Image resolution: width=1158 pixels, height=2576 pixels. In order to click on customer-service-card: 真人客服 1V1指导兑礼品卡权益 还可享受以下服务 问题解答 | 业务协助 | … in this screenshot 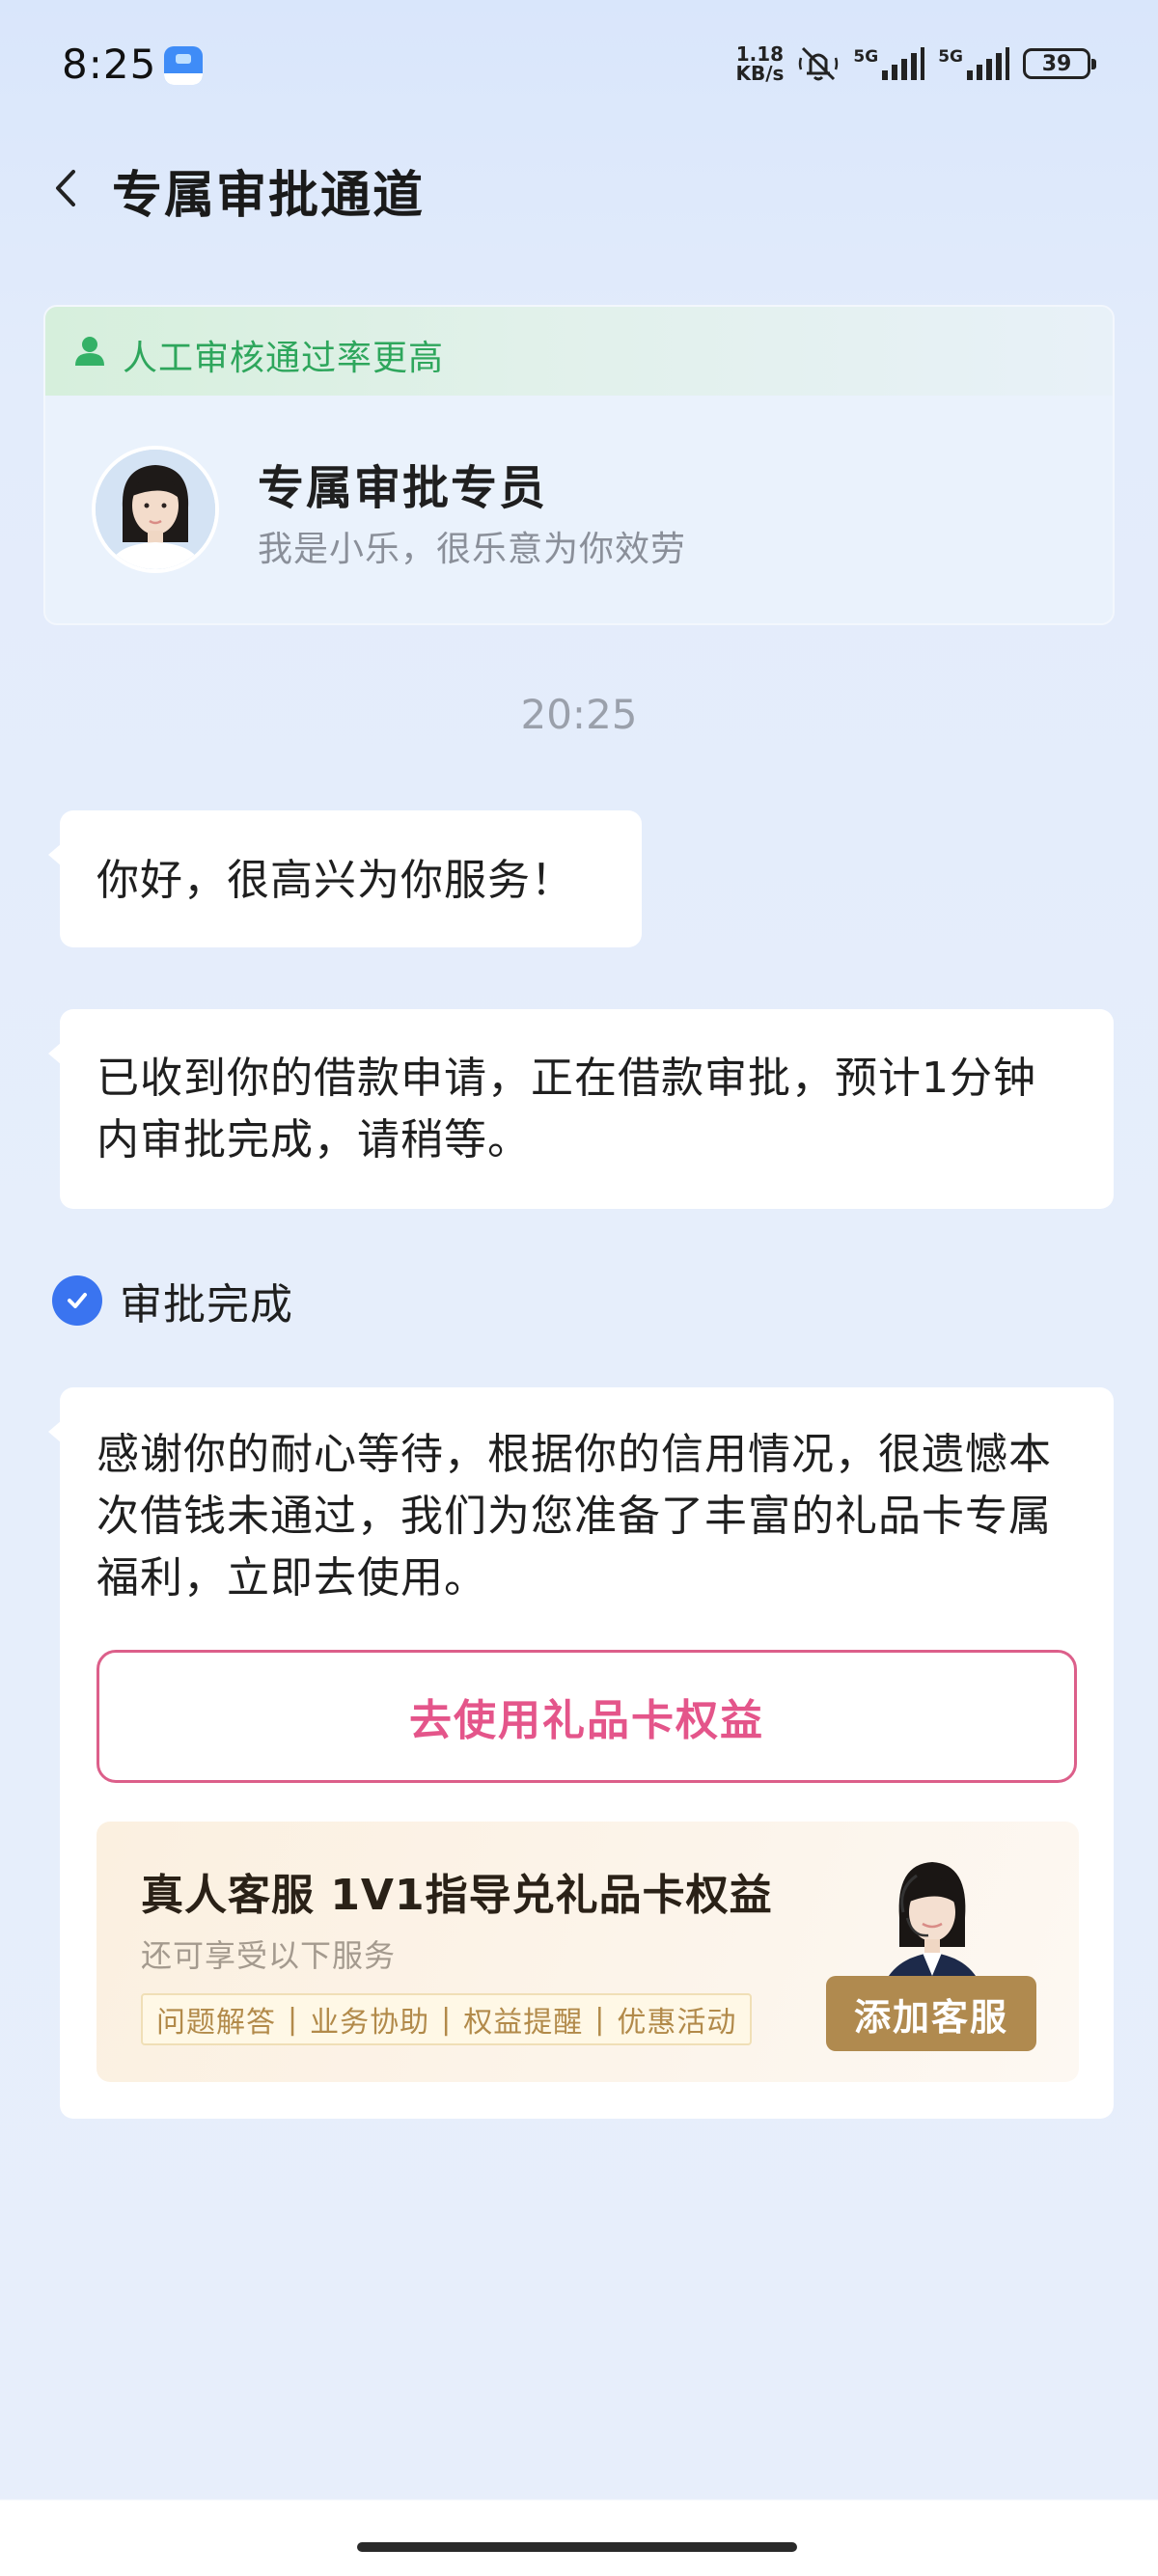, I will do `click(587, 1952)`.